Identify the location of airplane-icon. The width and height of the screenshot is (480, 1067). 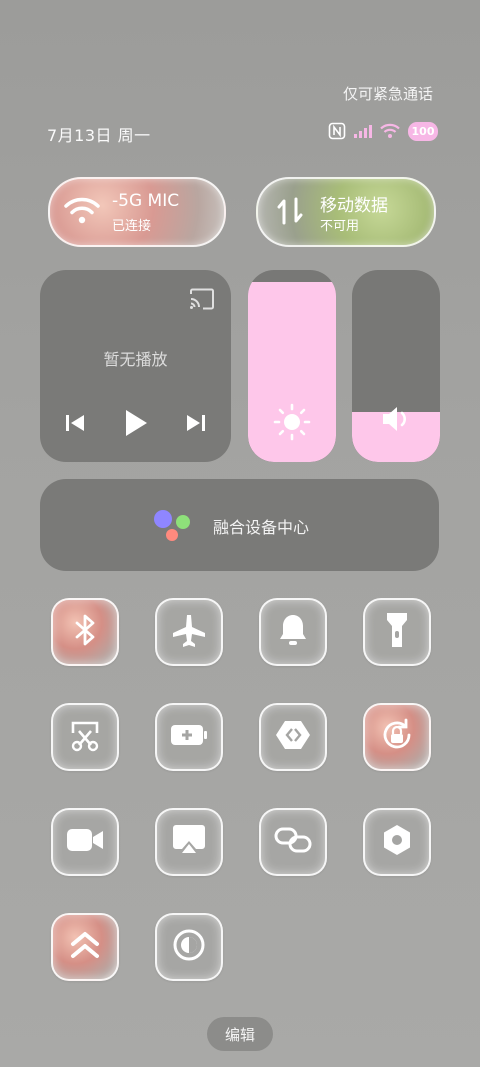
(189, 632).